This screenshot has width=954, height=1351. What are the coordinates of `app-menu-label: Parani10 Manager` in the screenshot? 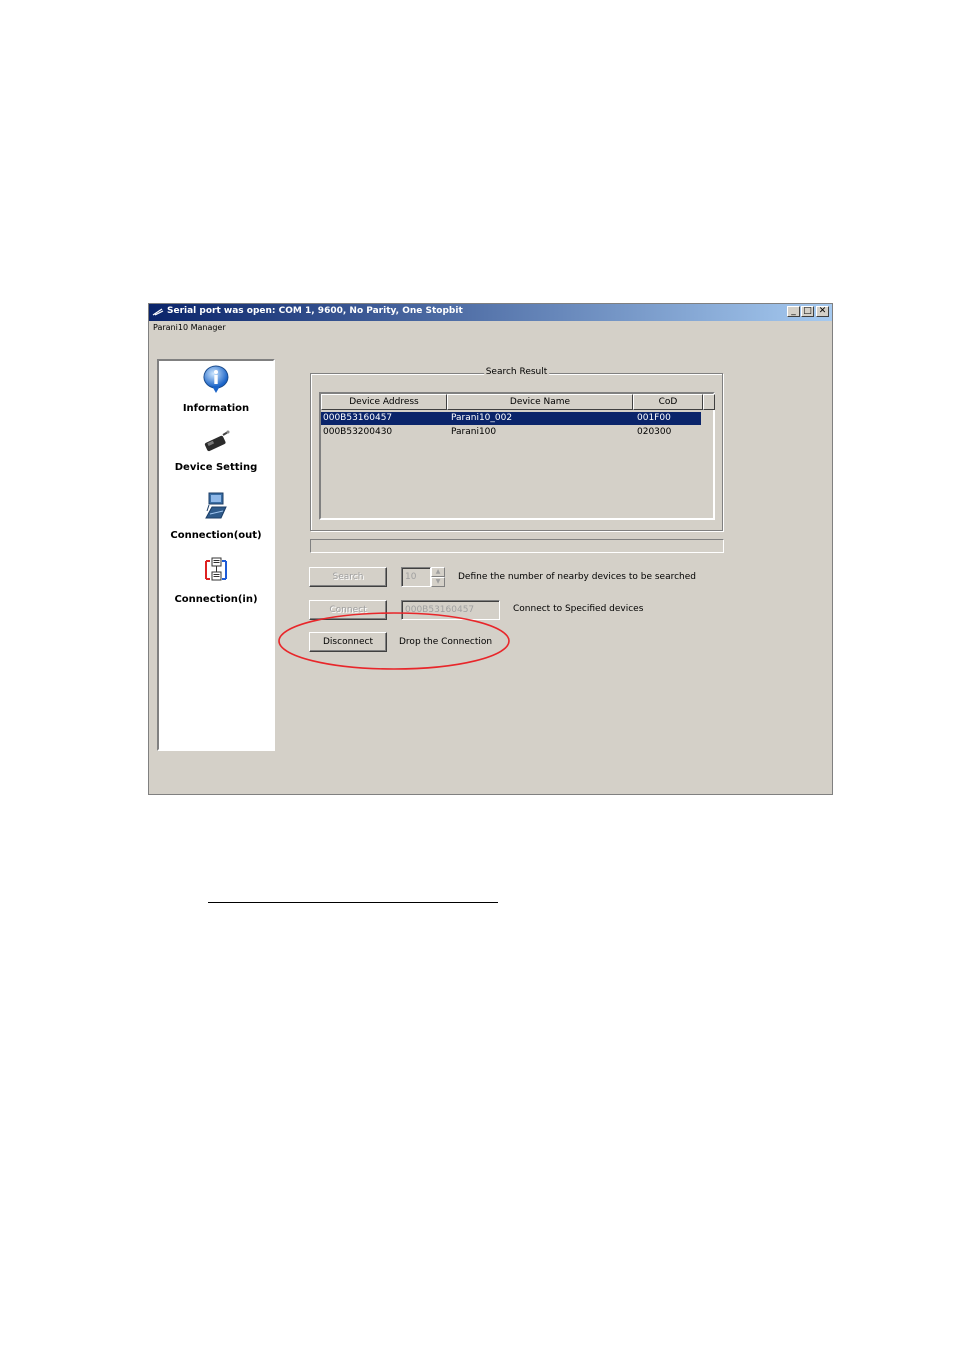 It's located at (189, 327).